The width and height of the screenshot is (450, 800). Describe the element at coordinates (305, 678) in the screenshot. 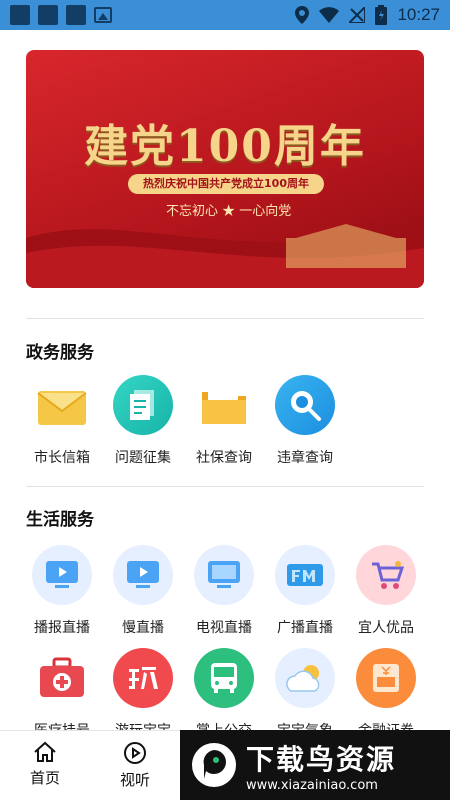

I see `weather-icon` at that location.